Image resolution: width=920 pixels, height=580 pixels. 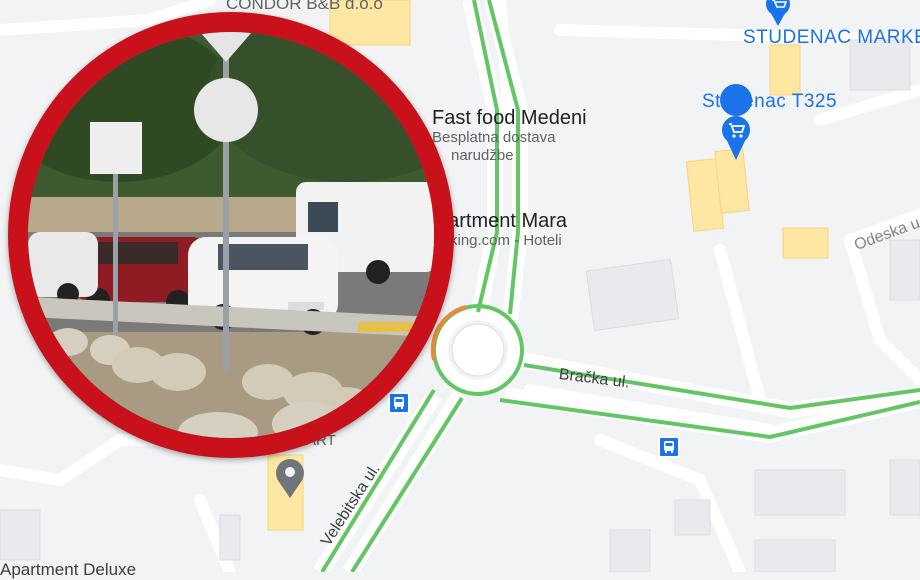 I want to click on place-studenac-t325-label: Studenac T325, so click(x=769, y=102).